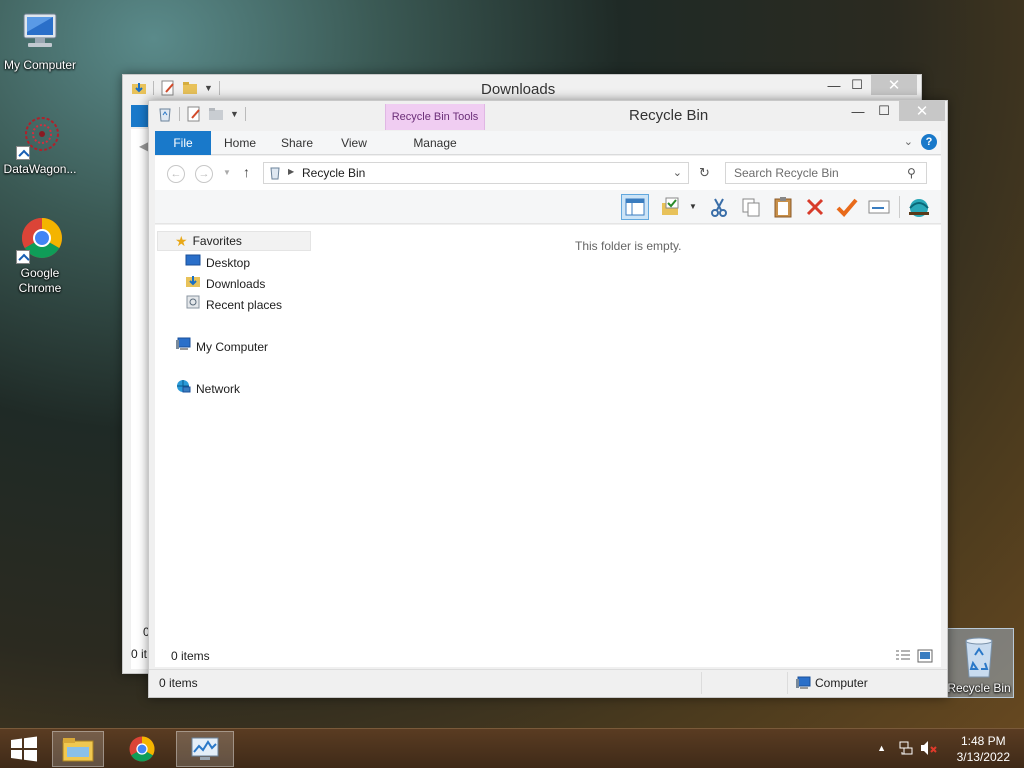  What do you see at coordinates (291, 171) in the screenshot?
I see `breadcrumb-chevron-icon: ▶` at bounding box center [291, 171].